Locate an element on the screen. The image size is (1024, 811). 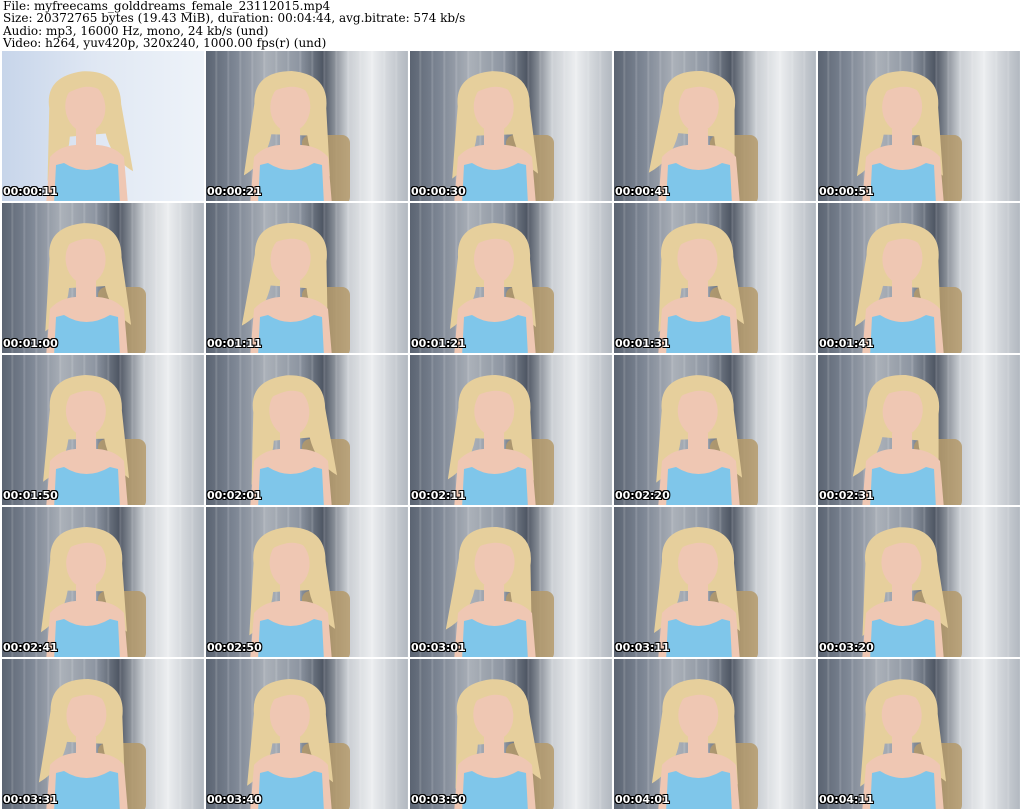
video-thumbnail: 00:00:30 is located at coordinates (511, 126).